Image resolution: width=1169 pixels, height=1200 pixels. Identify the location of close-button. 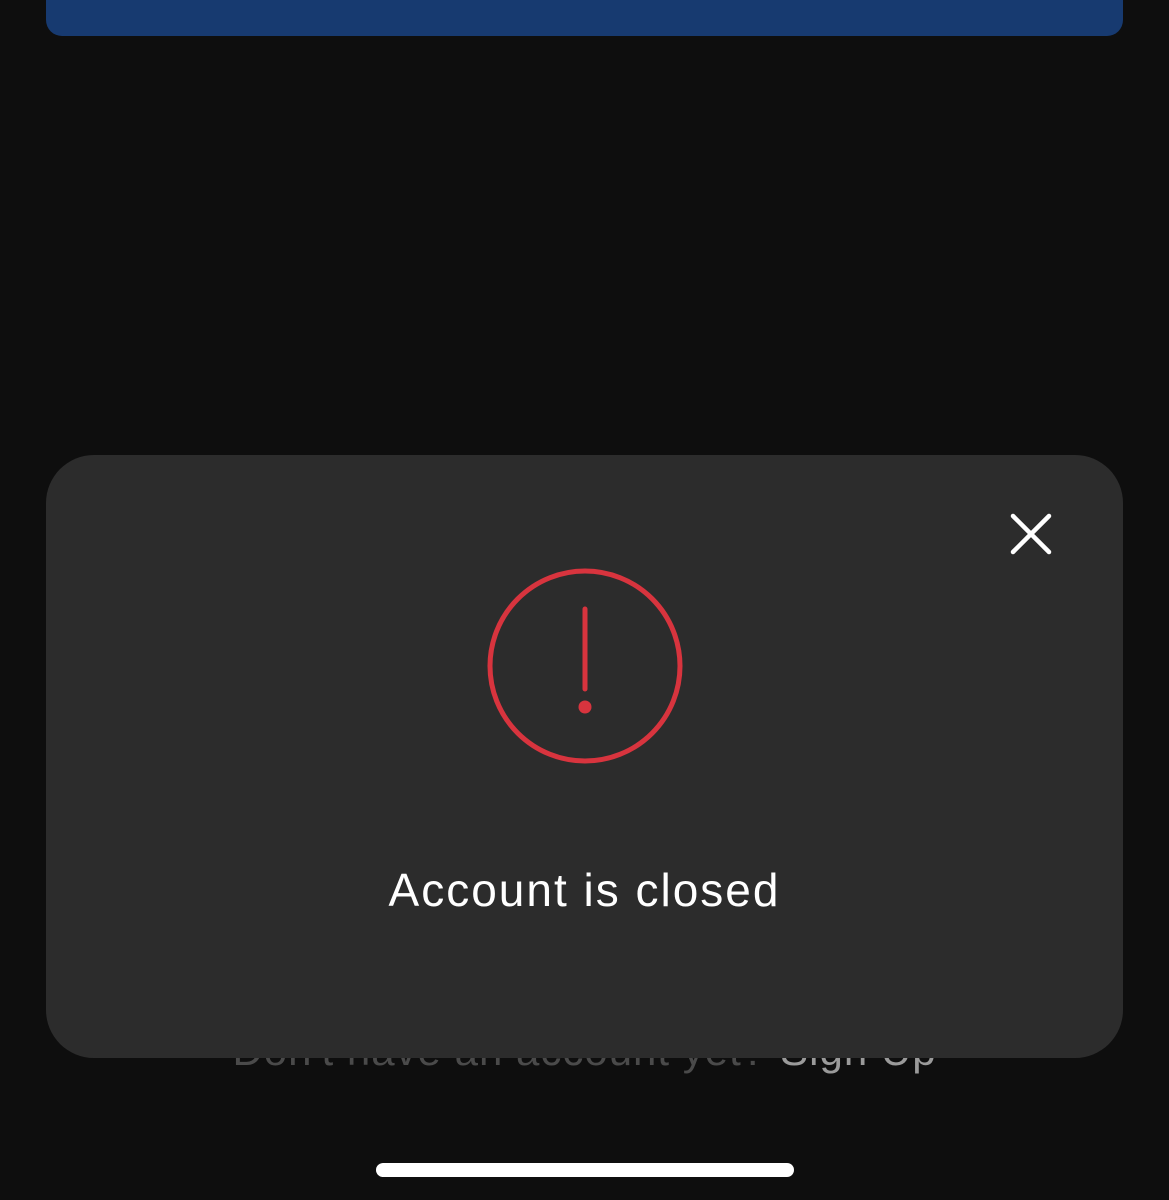
(1031, 534).